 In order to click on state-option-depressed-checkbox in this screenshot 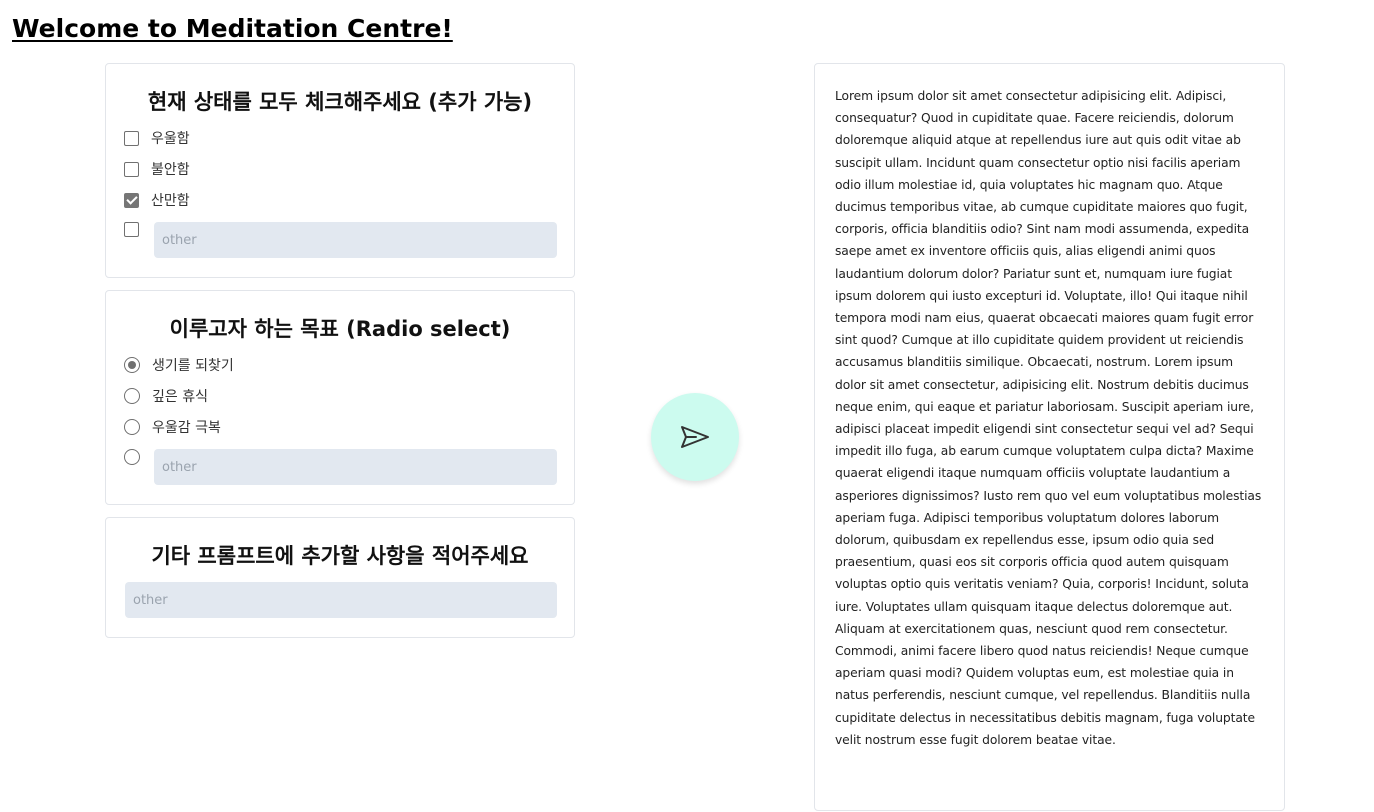, I will do `click(131, 138)`.